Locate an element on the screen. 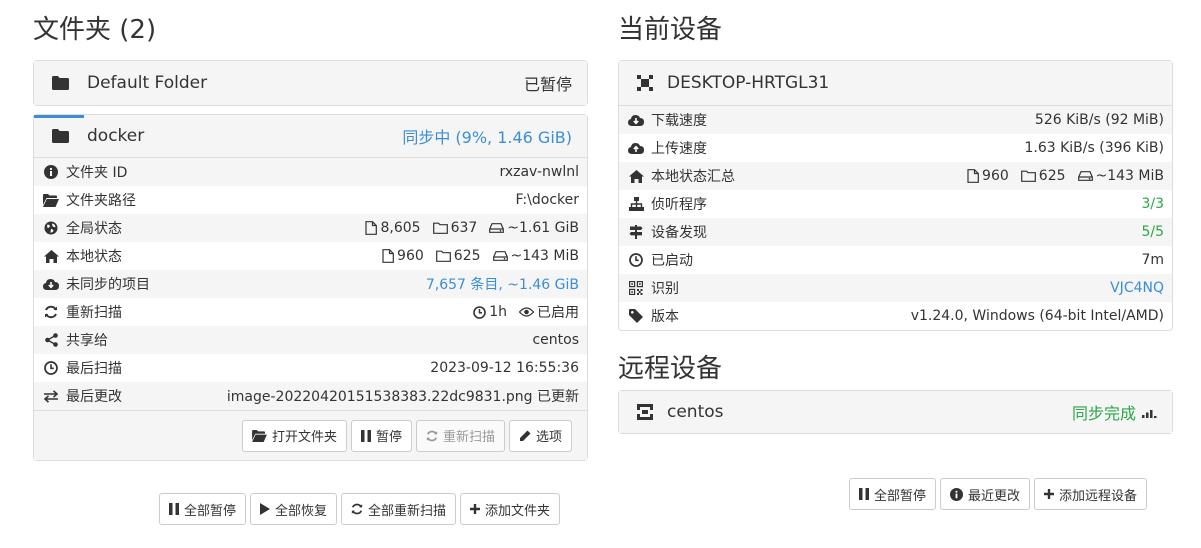 The image size is (1201, 548). detail-row-folder-path: 文件夹路径 F:\docker is located at coordinates (310, 200).